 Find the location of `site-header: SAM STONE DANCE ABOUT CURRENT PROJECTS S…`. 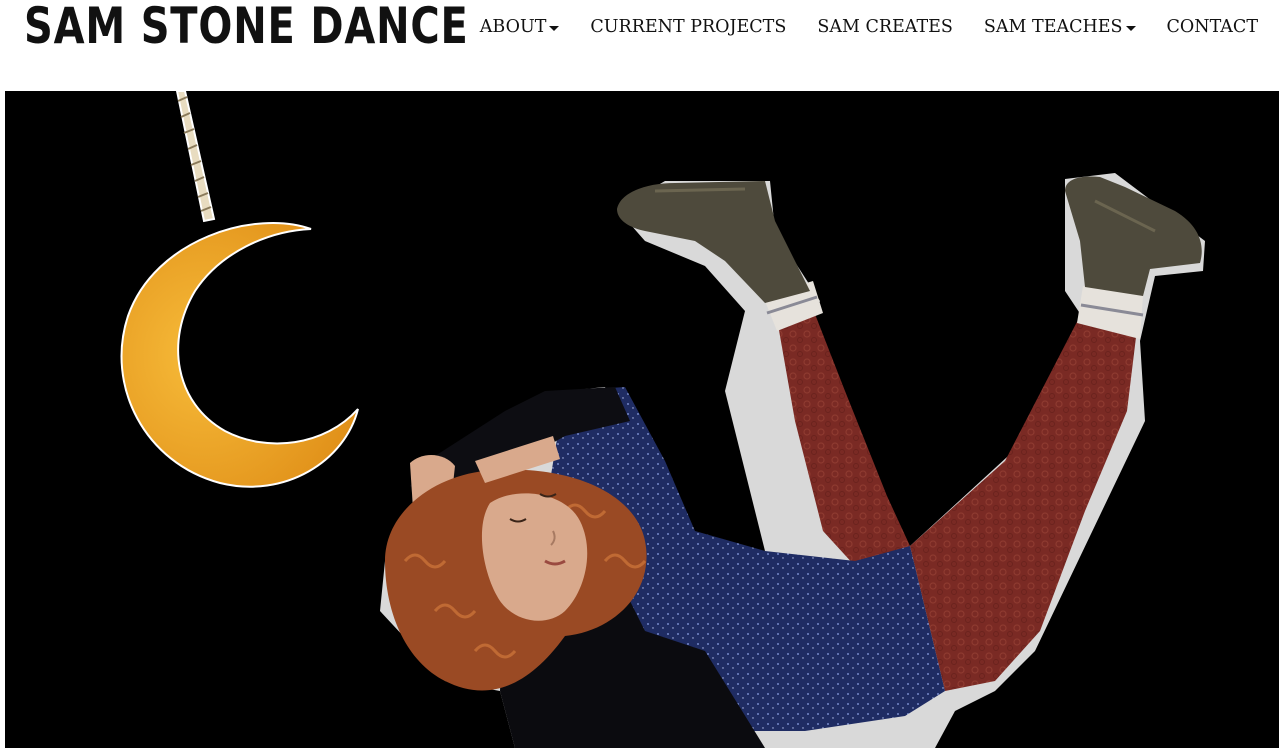

site-header: SAM STONE DANCE ABOUT CURRENT PROJECTS S… is located at coordinates (642, 45).